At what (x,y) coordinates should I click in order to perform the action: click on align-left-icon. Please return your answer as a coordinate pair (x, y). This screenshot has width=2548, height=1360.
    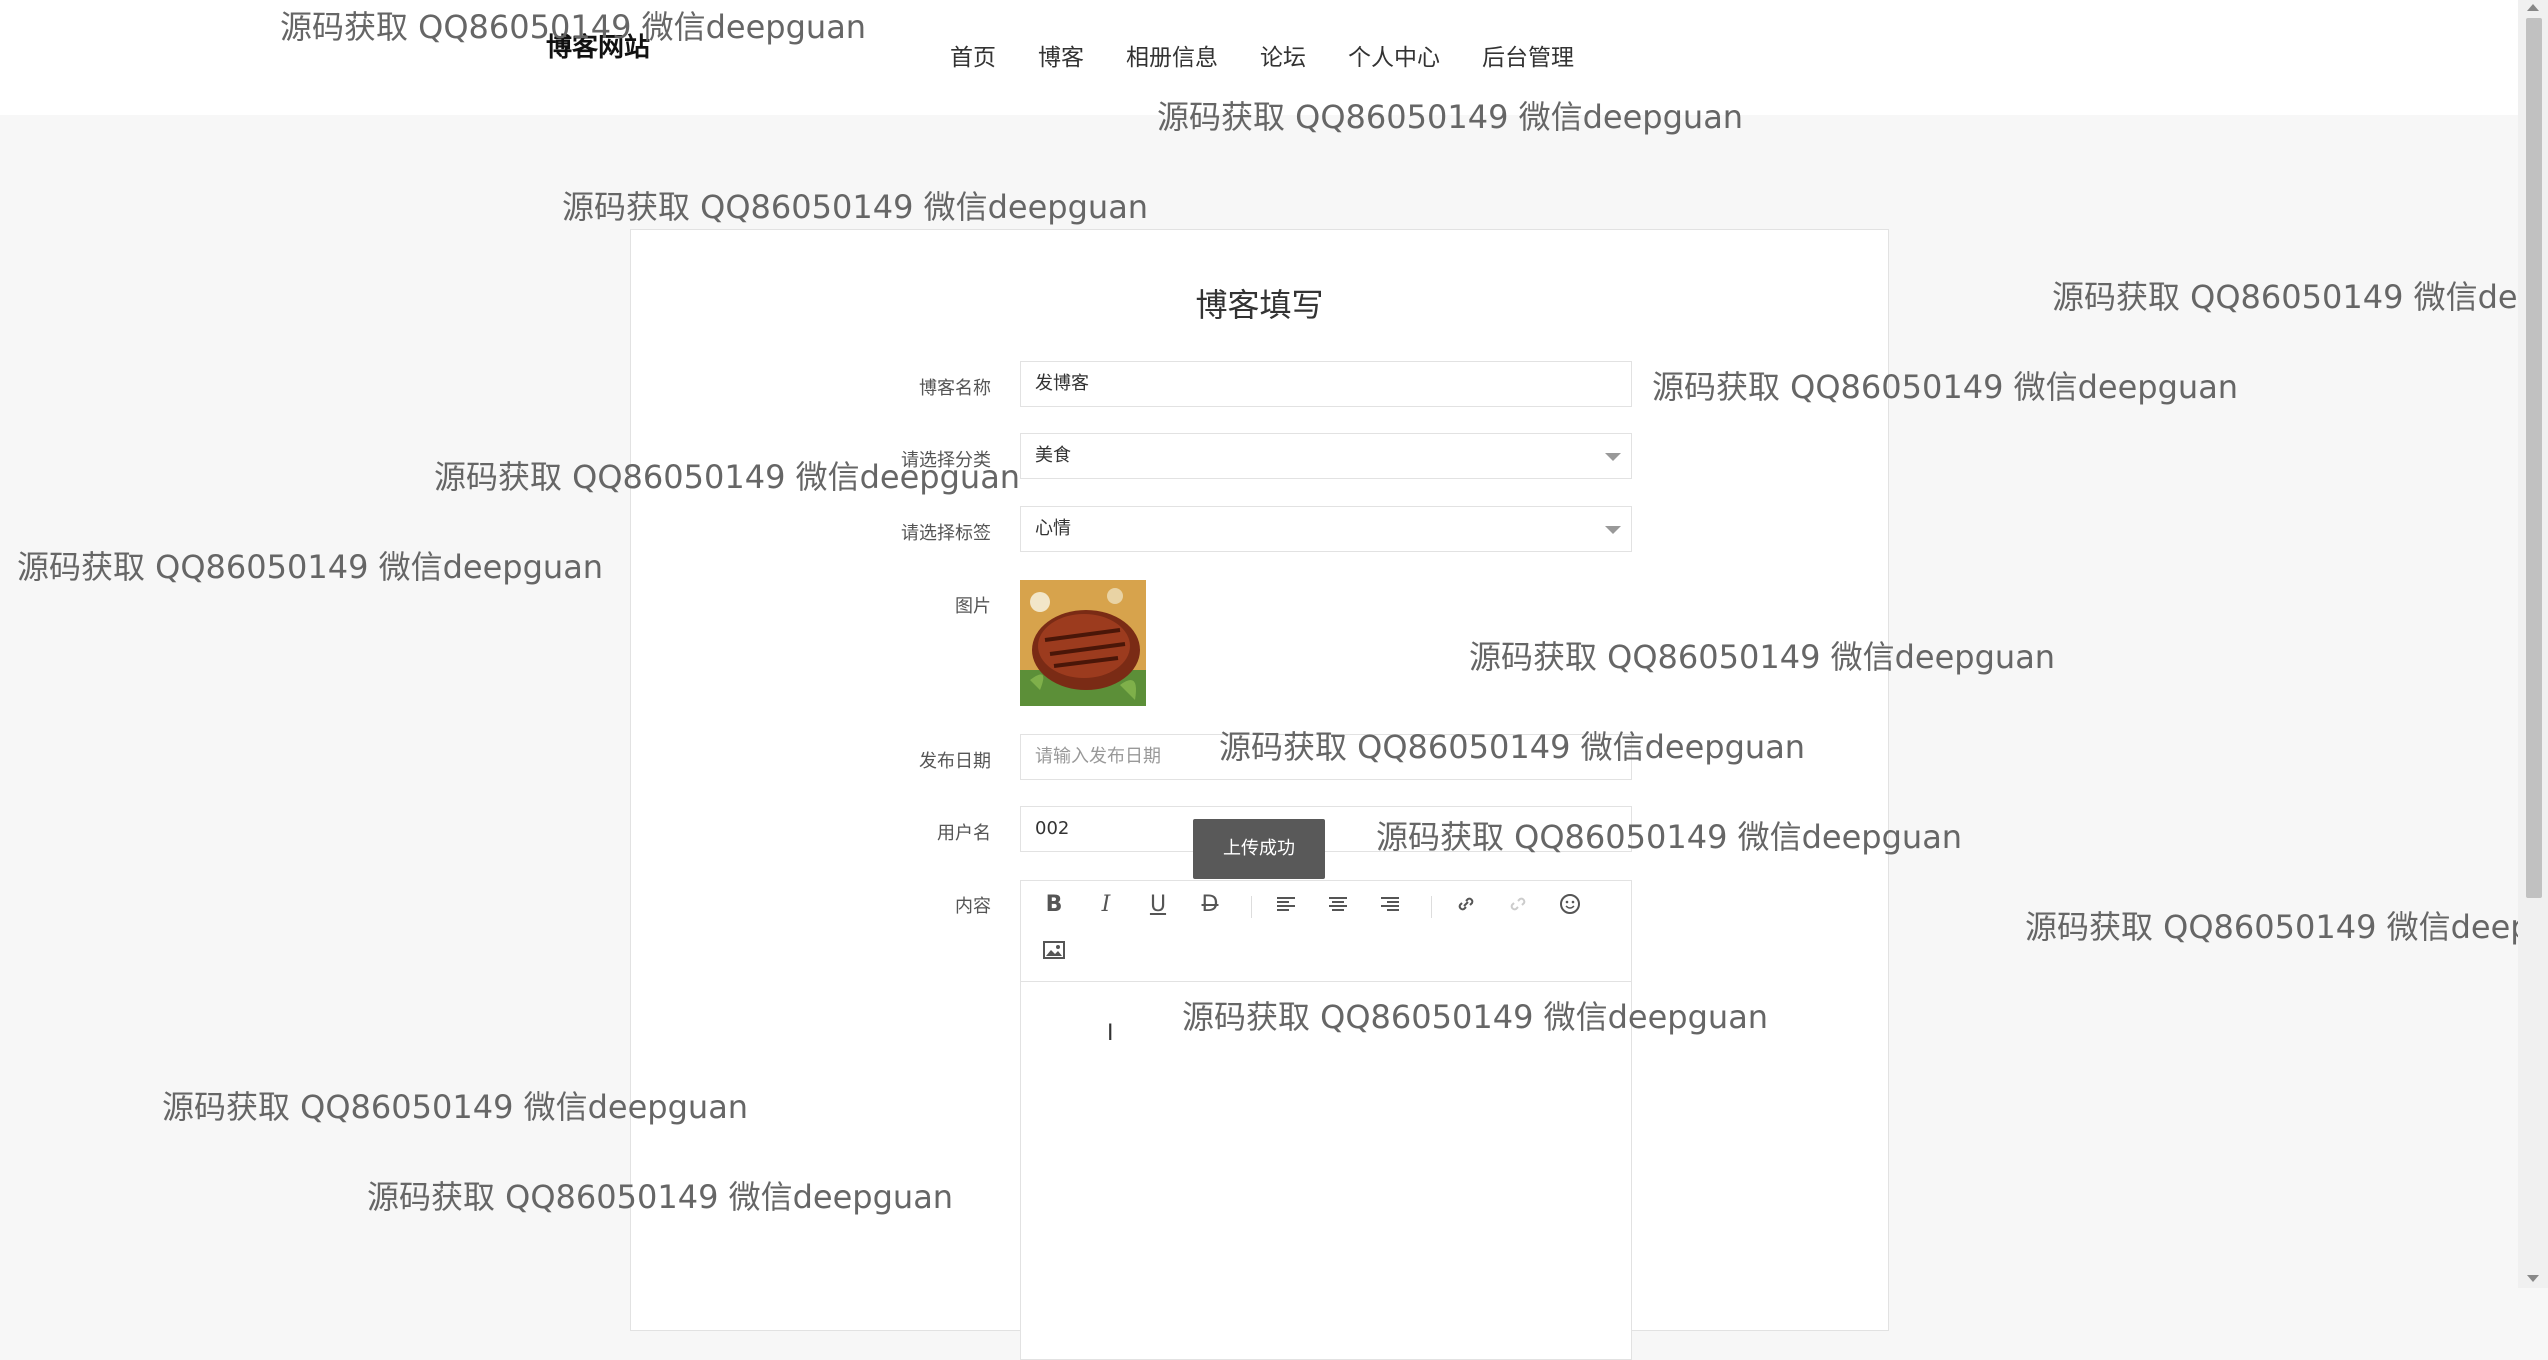
    Looking at the image, I should click on (1286, 904).